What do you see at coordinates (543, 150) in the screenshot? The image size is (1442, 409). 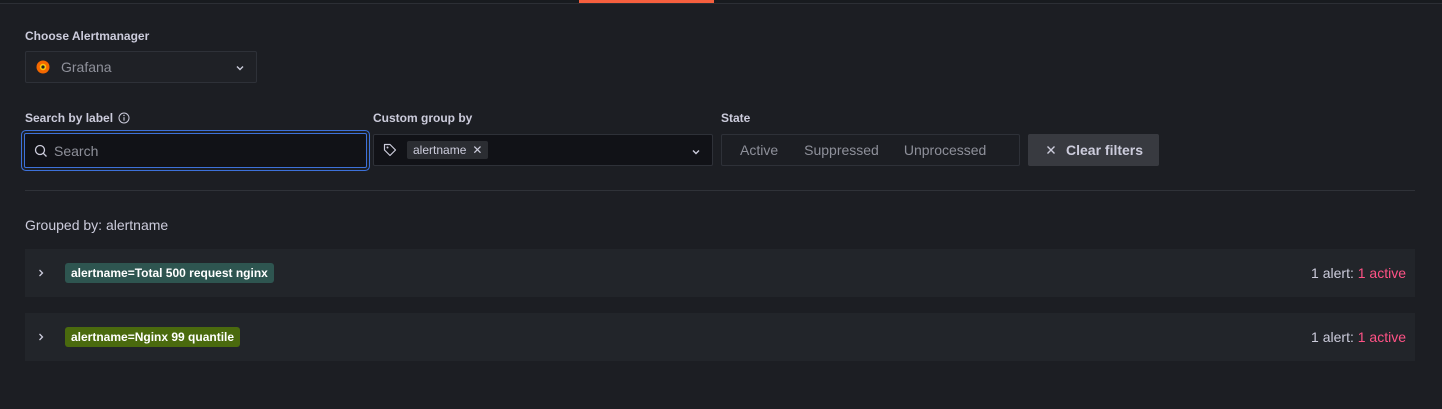 I see `custom-group-by-select: alertname ✕` at bounding box center [543, 150].